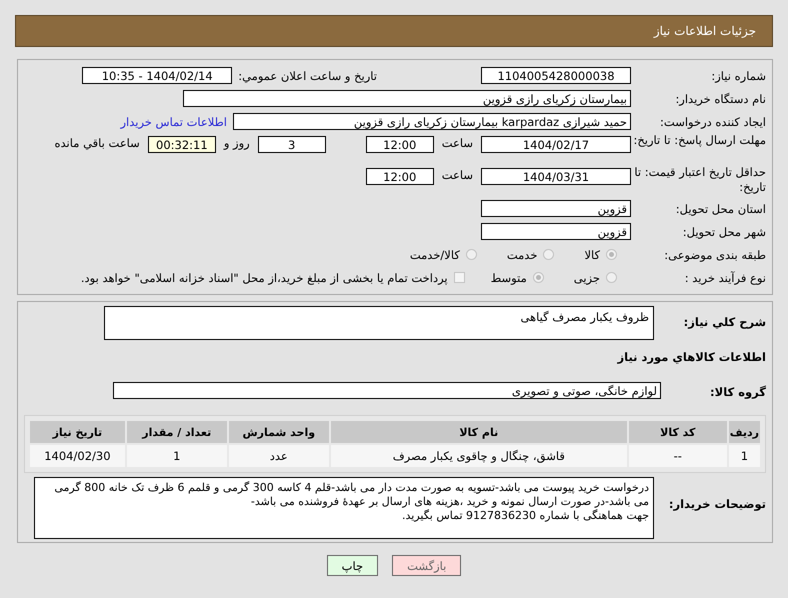 Image resolution: width=788 pixels, height=598 pixels. I want to click on field-label: تاریخ و ساعت اعلان عمومي:, so click(307, 75).